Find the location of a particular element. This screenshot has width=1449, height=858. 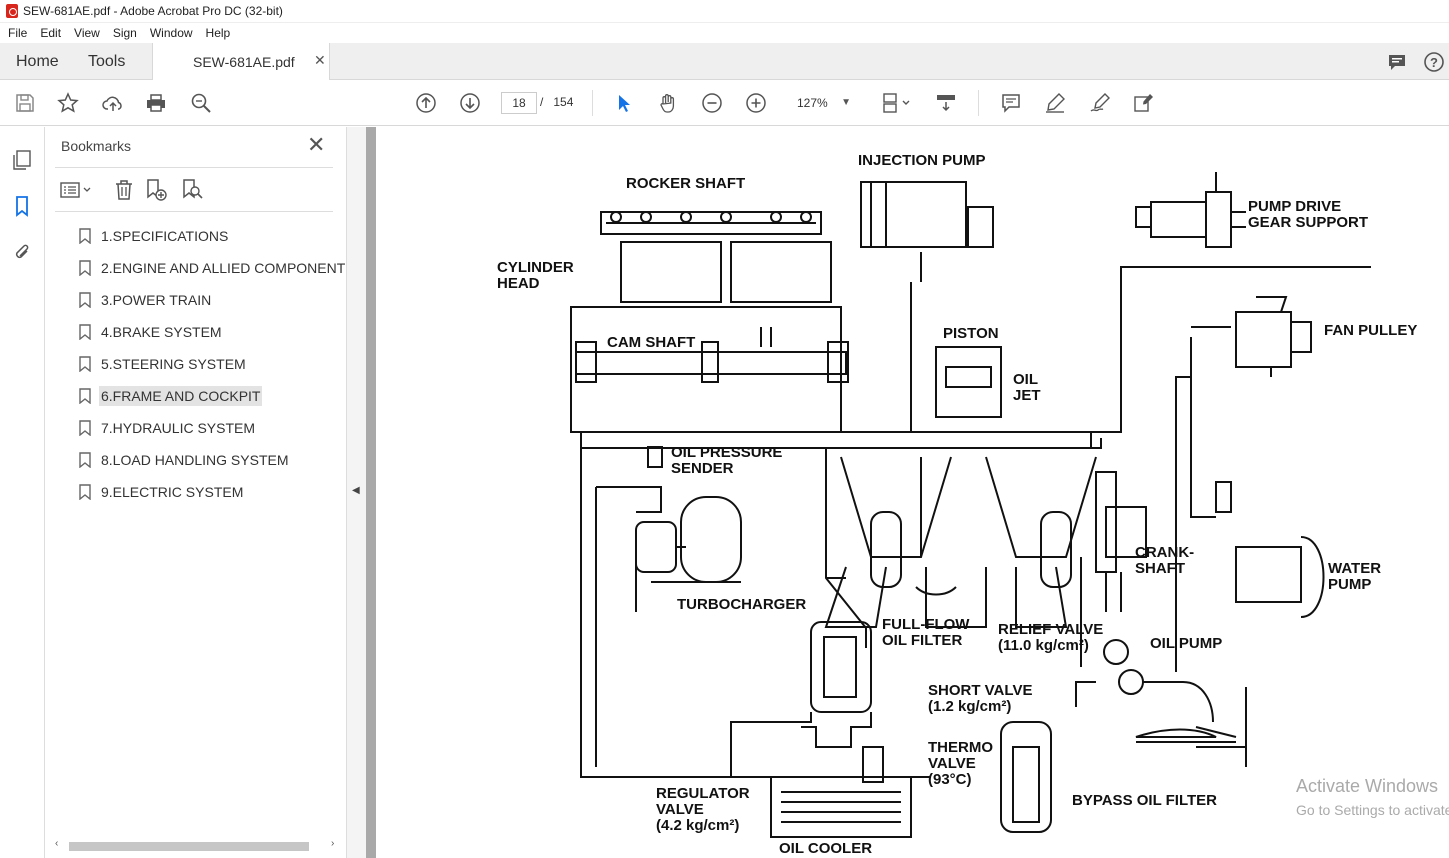

zoom-level-select: 127% ▼ is located at coordinates (821, 103).